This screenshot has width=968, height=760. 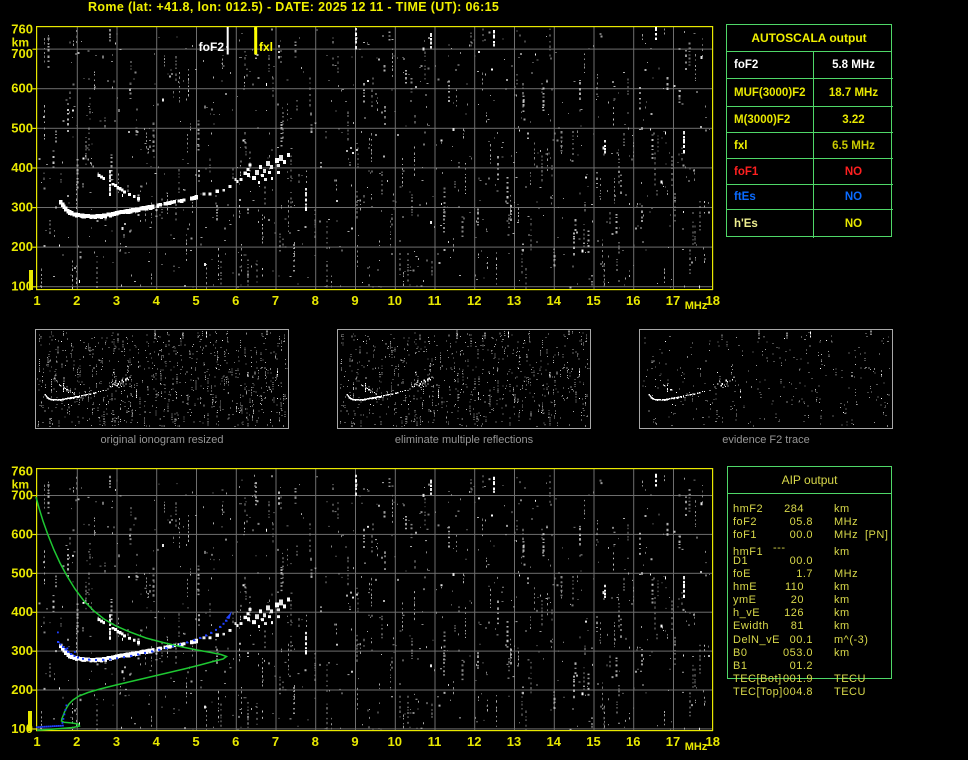 What do you see at coordinates (266, 47) in the screenshot?
I see `svg-text: fxl` at bounding box center [266, 47].